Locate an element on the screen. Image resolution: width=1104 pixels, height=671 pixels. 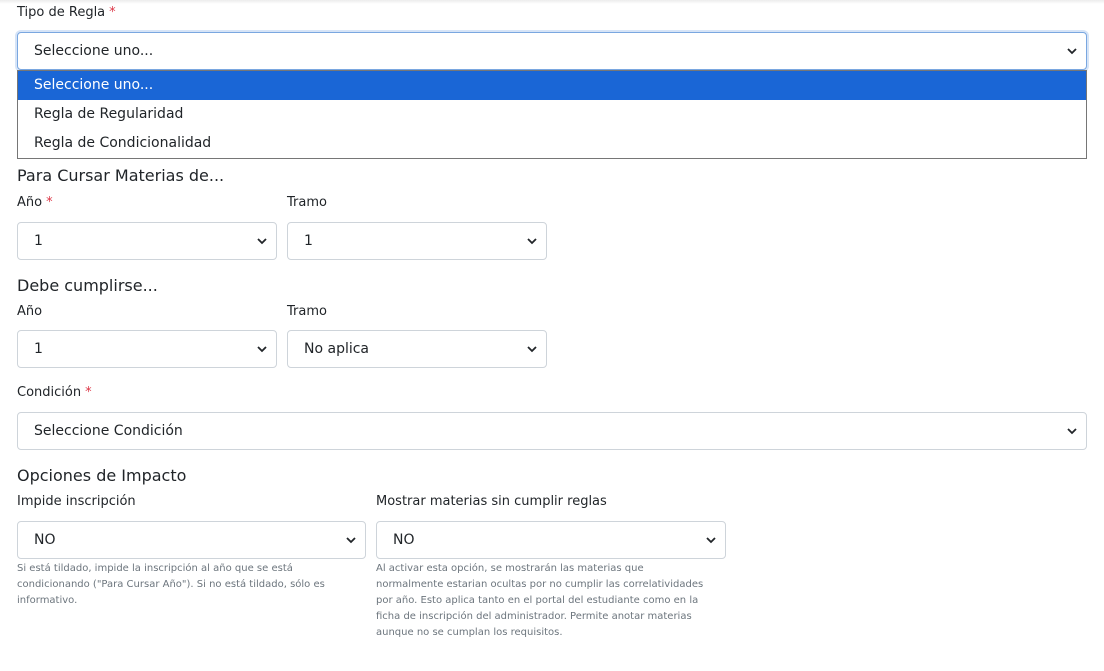
para-cursar-tramo-value: 1 is located at coordinates (308, 241).